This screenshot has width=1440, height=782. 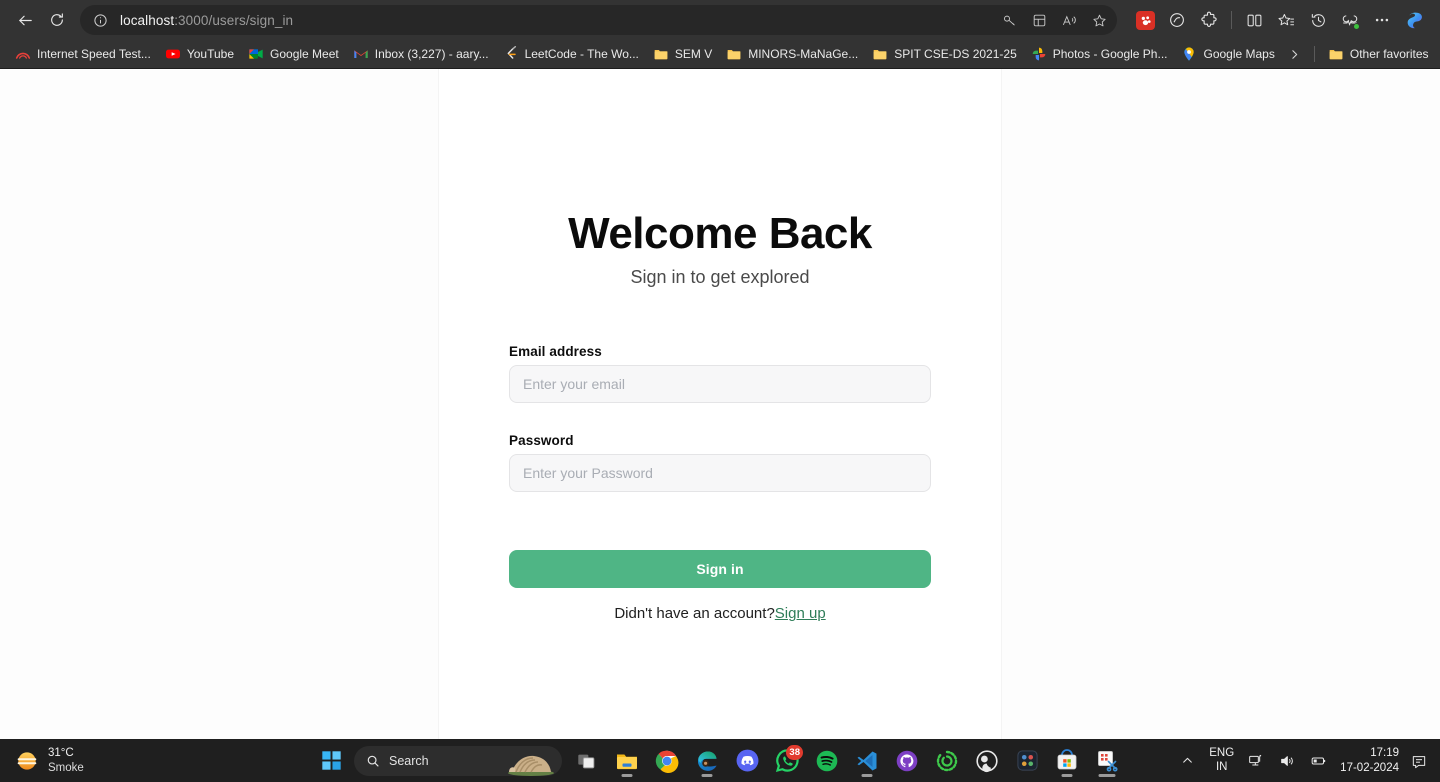 I want to click on browser-essentials-icon, so click(x=1350, y=20).